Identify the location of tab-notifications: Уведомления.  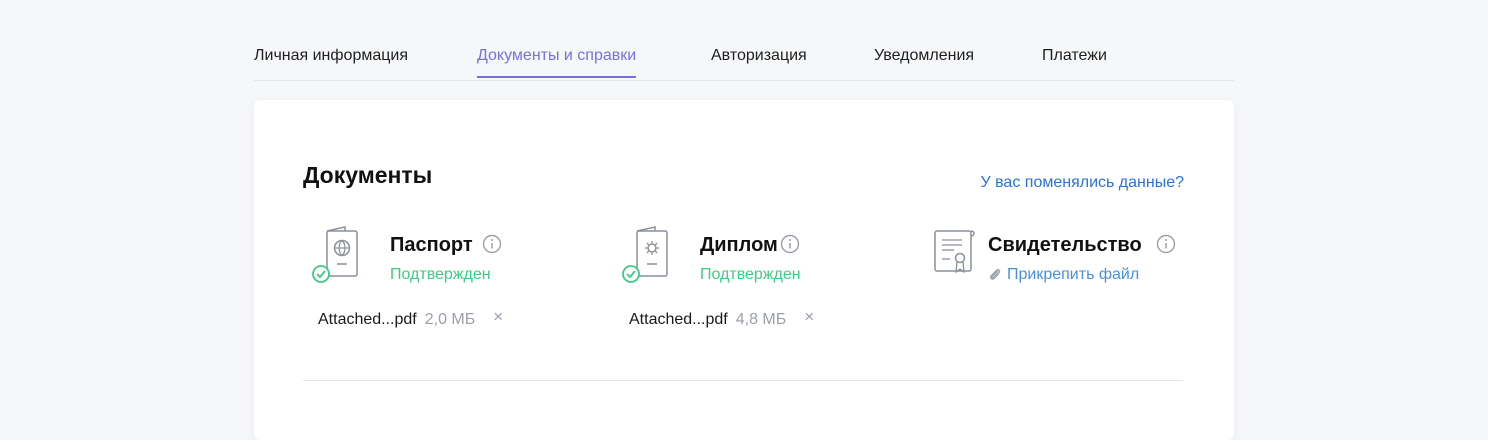
(924, 61).